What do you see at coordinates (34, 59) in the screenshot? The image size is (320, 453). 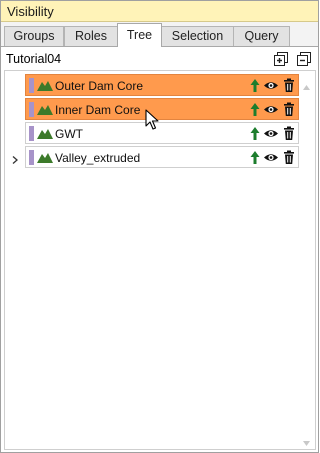 I see `tree-root-name: Tutorial04` at bounding box center [34, 59].